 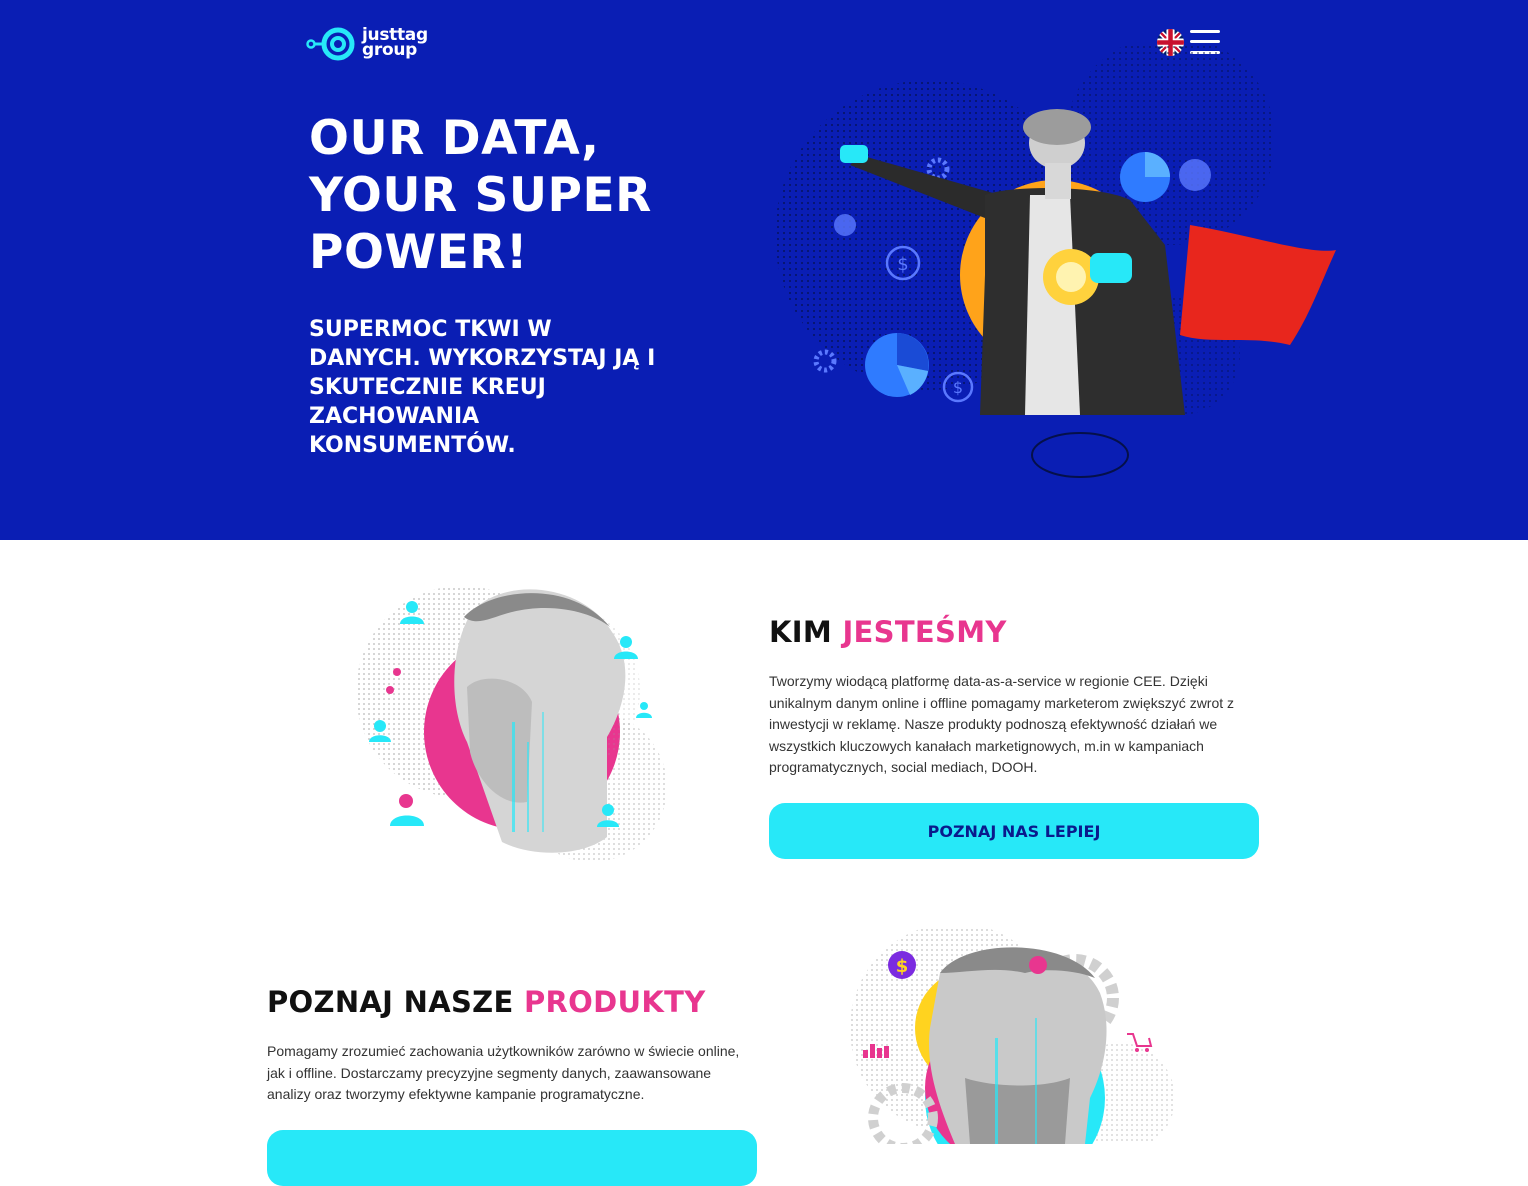 What do you see at coordinates (330, 44) in the screenshot?
I see `logo-icon` at bounding box center [330, 44].